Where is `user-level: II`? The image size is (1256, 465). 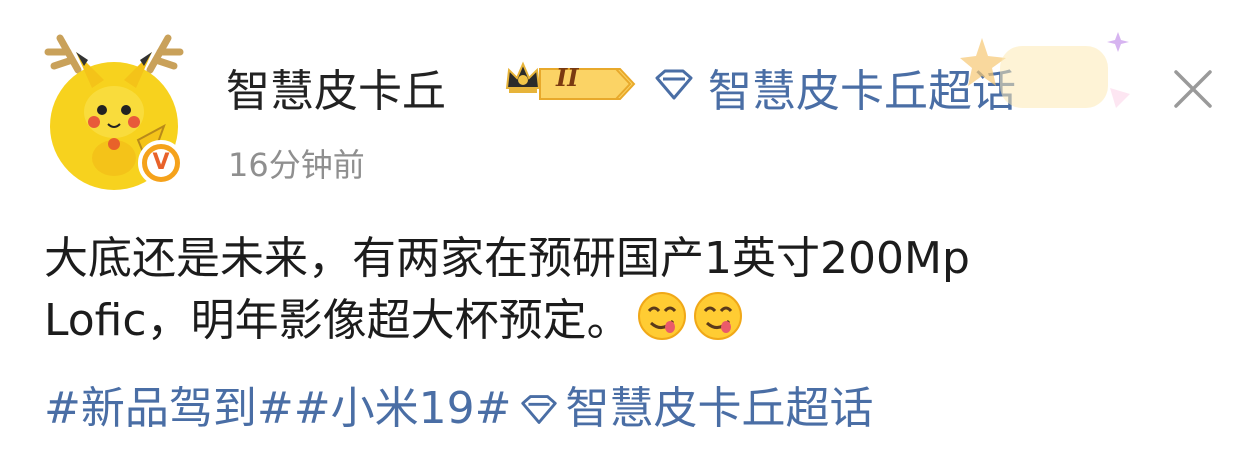 user-level: II is located at coordinates (567, 77).